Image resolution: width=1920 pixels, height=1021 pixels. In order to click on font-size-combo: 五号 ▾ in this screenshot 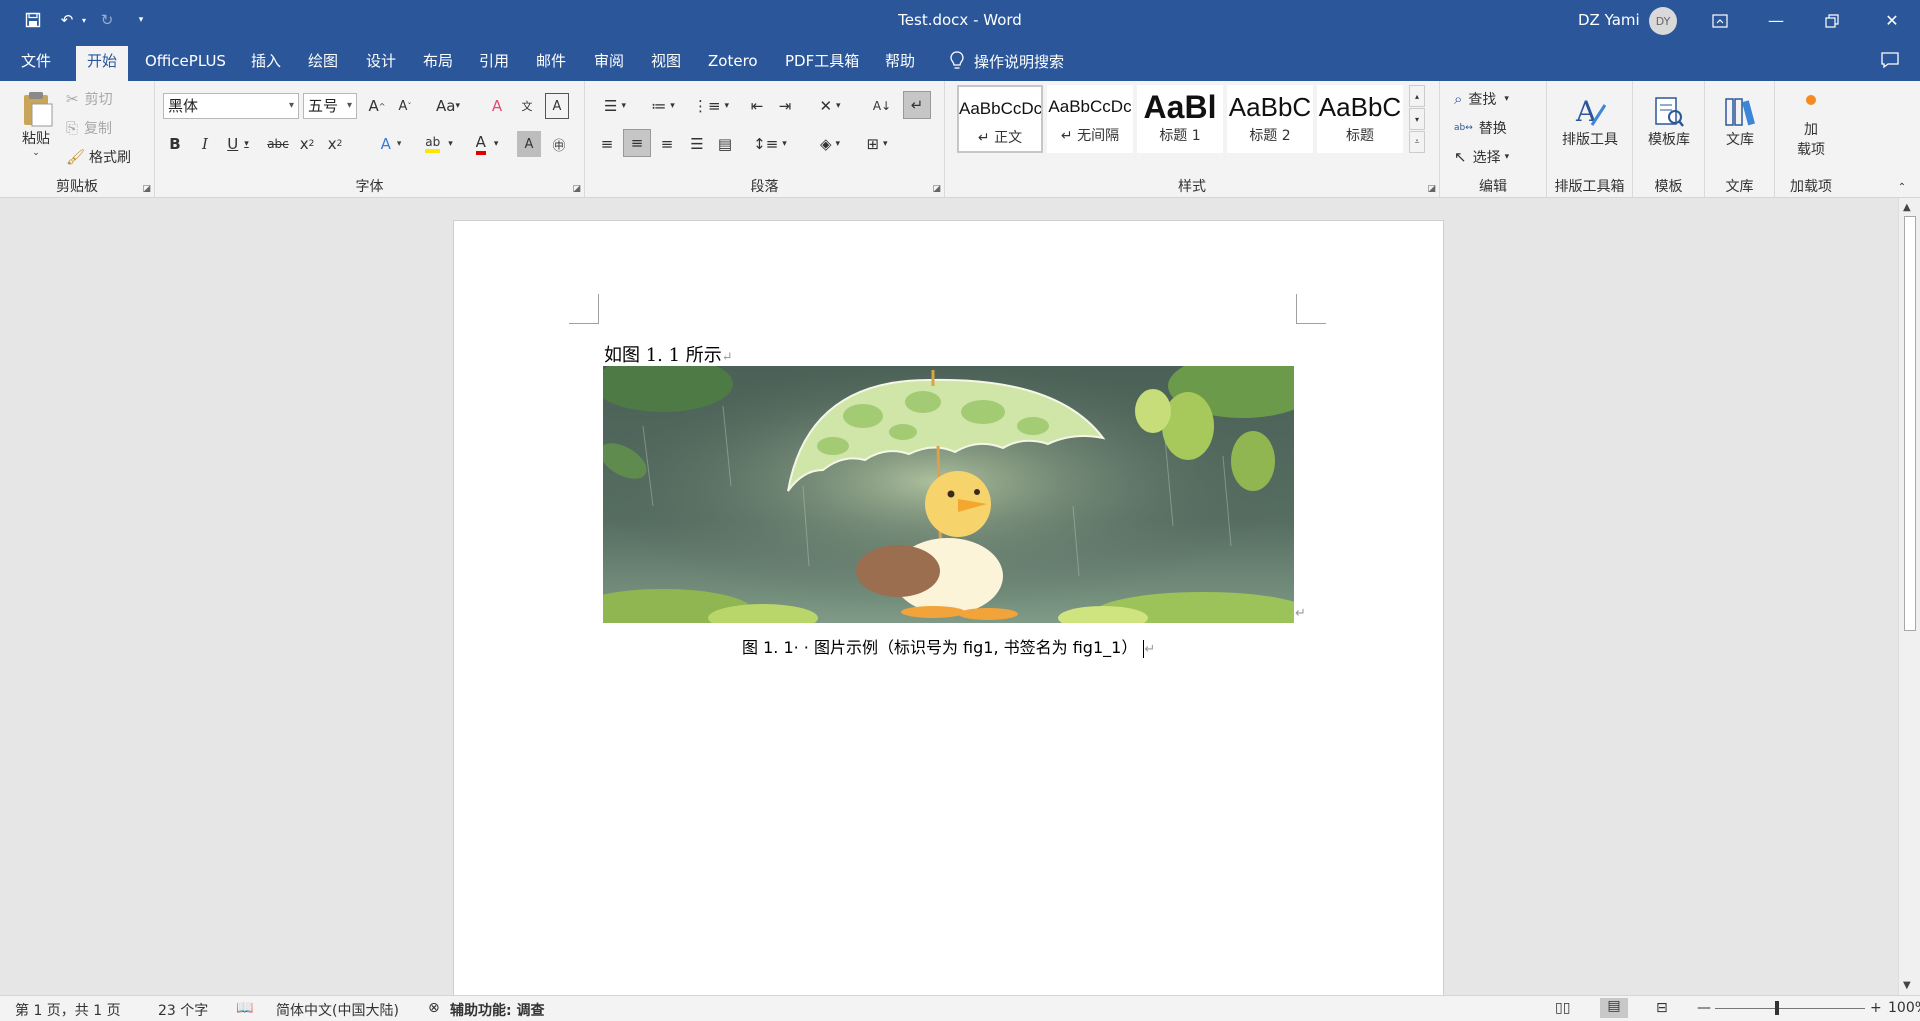, I will do `click(330, 106)`.